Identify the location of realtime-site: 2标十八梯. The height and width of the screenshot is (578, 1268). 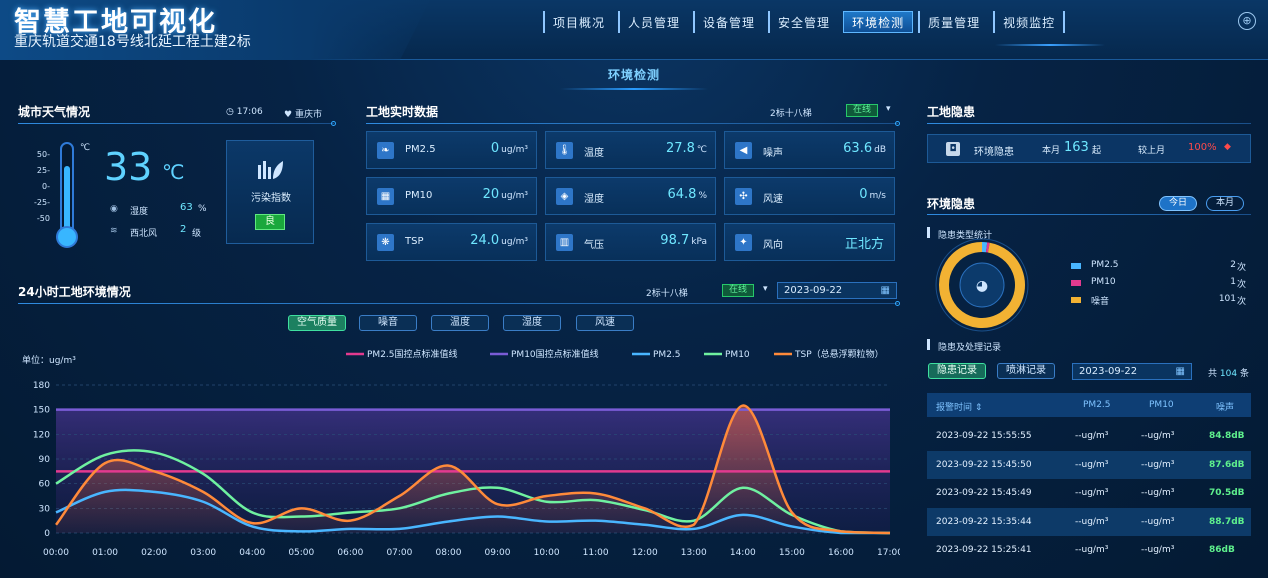
(791, 112).